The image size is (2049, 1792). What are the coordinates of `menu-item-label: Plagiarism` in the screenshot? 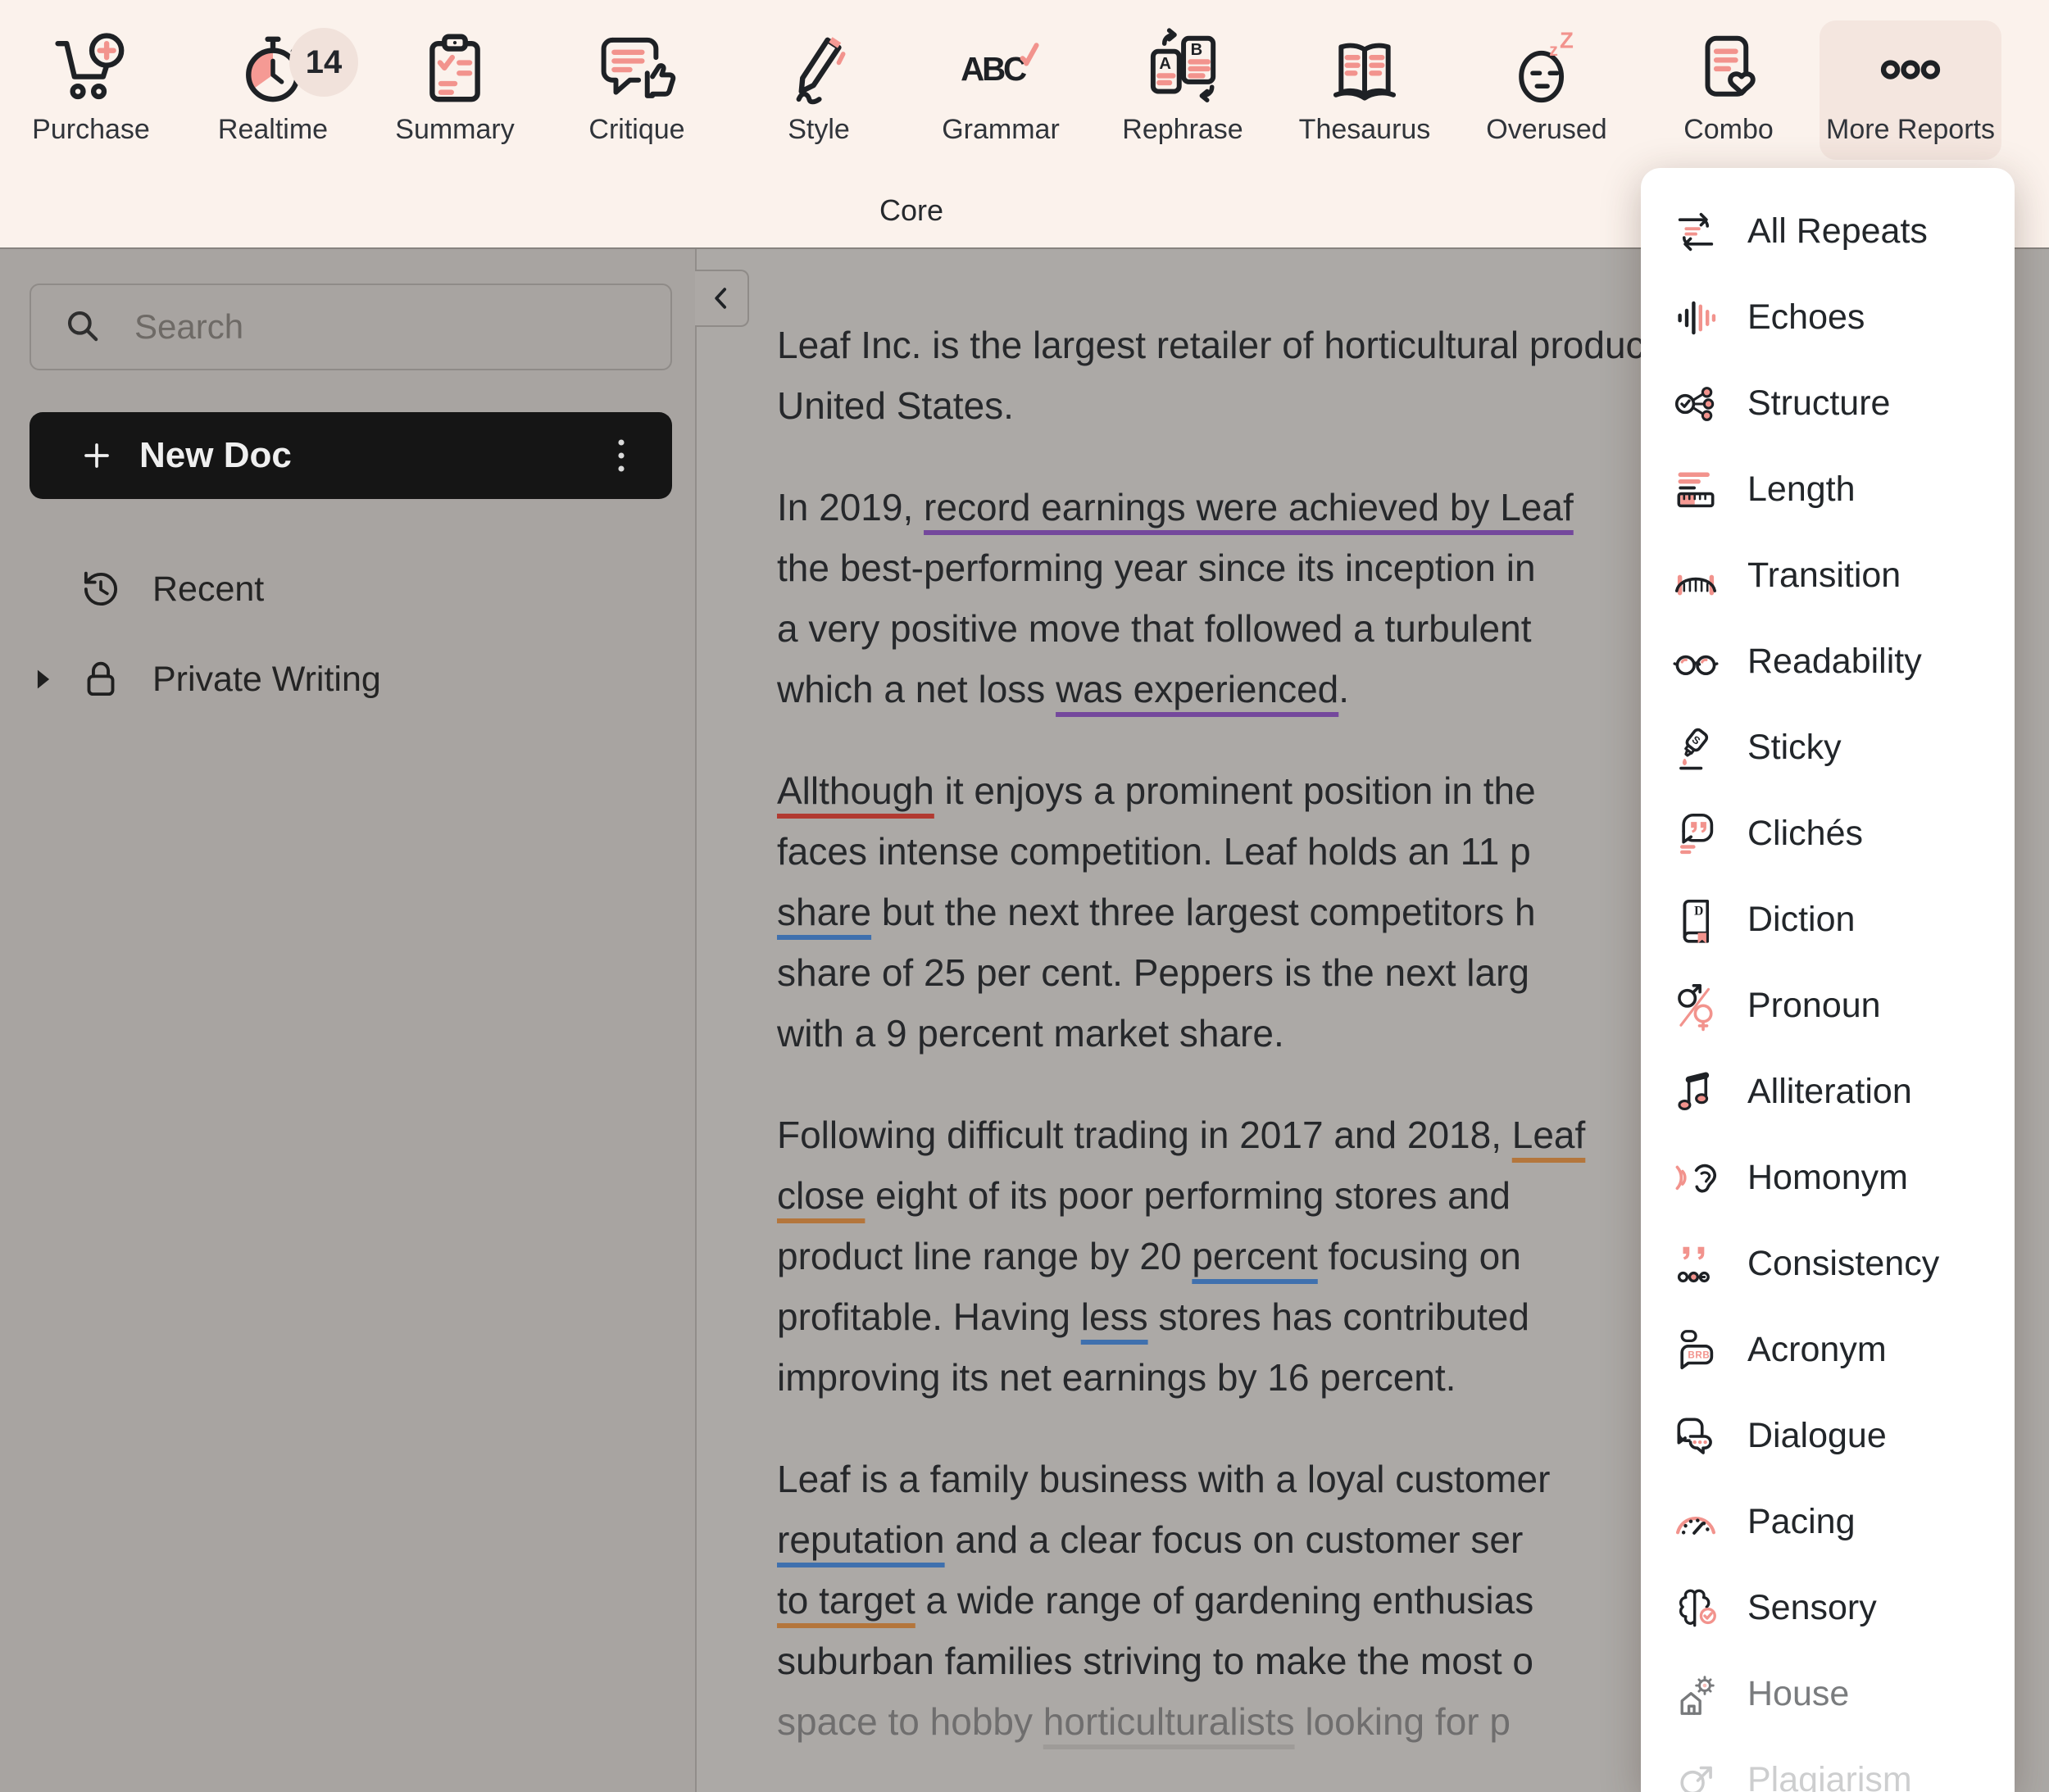 It's located at (1829, 1776).